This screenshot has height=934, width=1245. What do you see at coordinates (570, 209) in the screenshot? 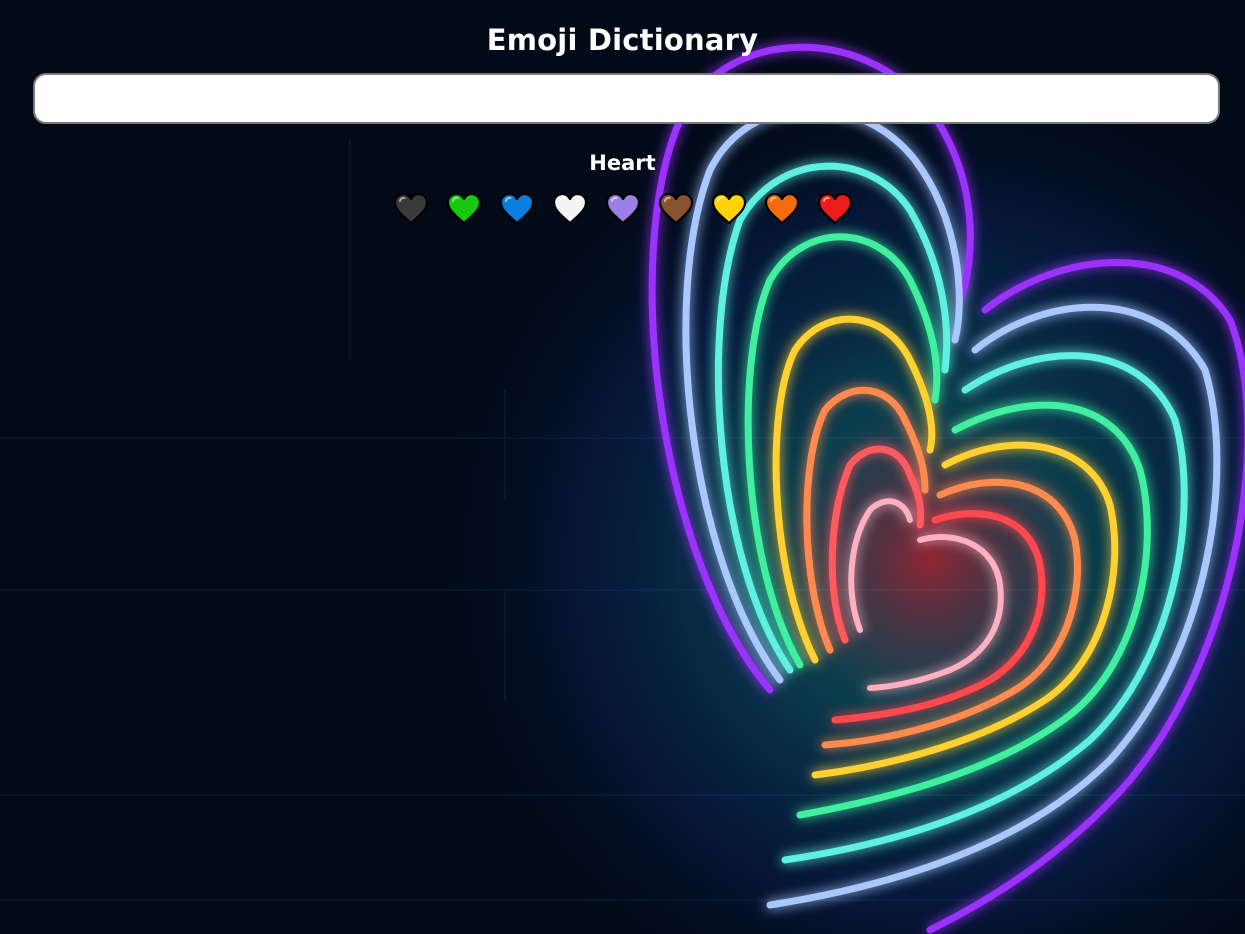
I see `white-heart-icon` at bounding box center [570, 209].